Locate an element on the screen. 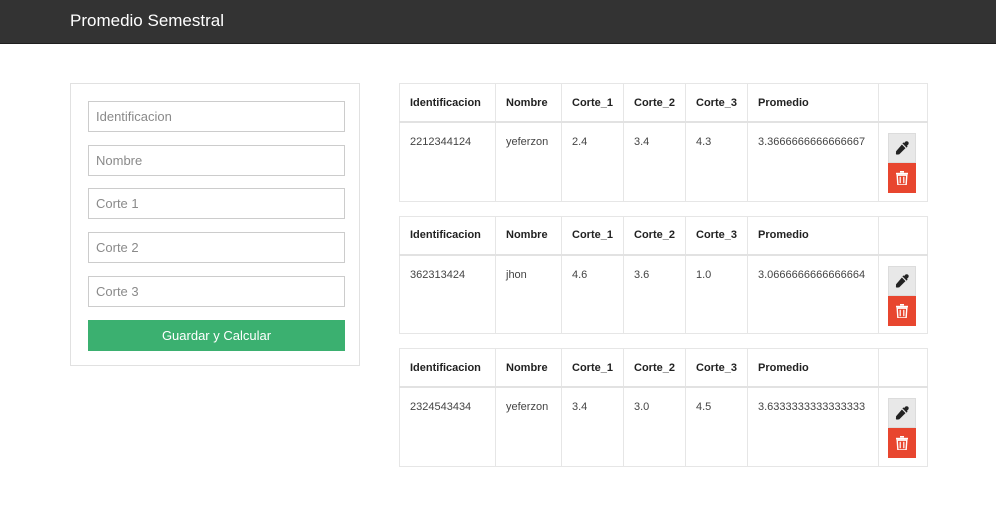  cell-promedio: 3.6333333333333333 is located at coordinates (813, 426).